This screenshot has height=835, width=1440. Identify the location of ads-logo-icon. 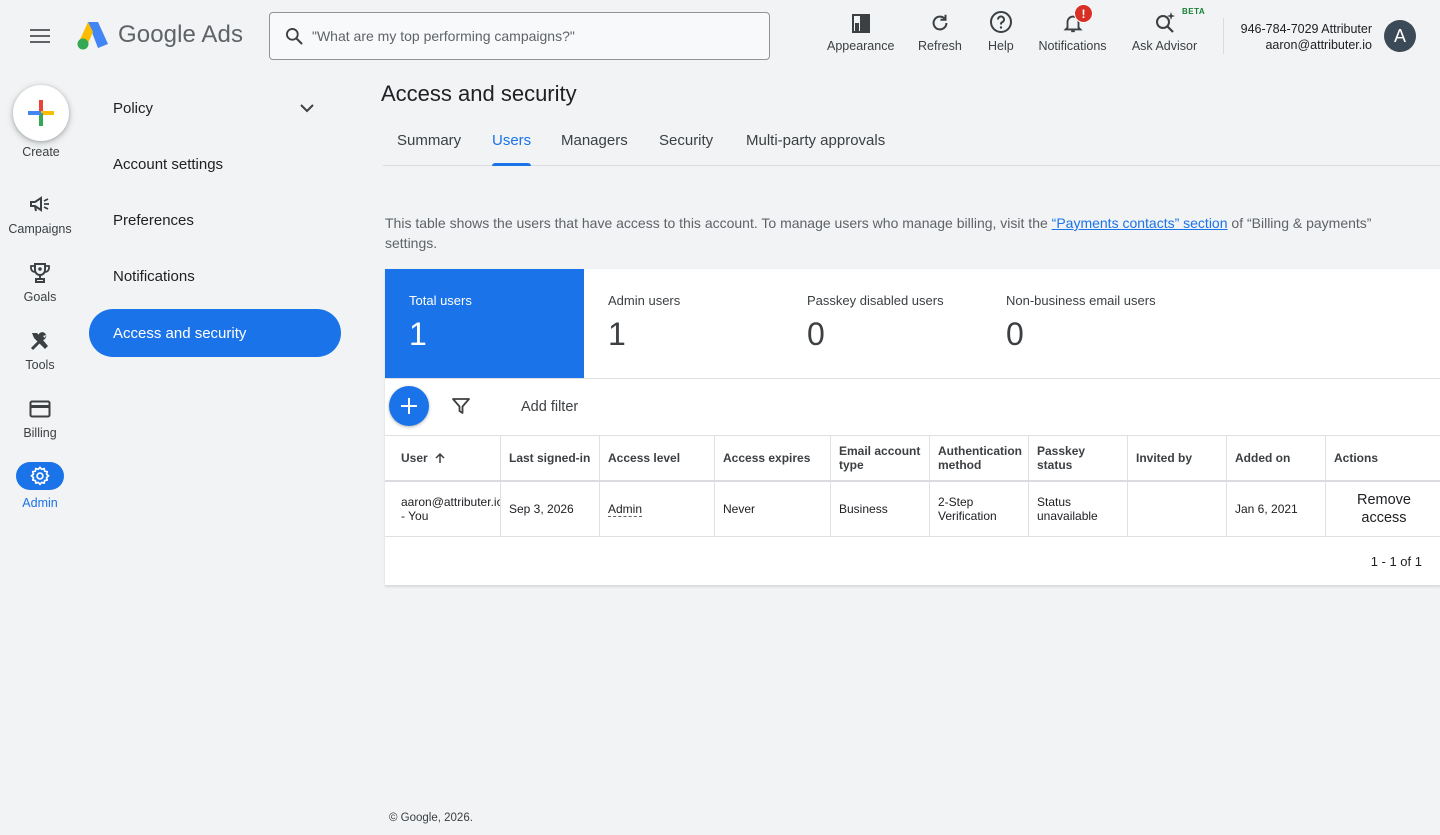
(92, 36).